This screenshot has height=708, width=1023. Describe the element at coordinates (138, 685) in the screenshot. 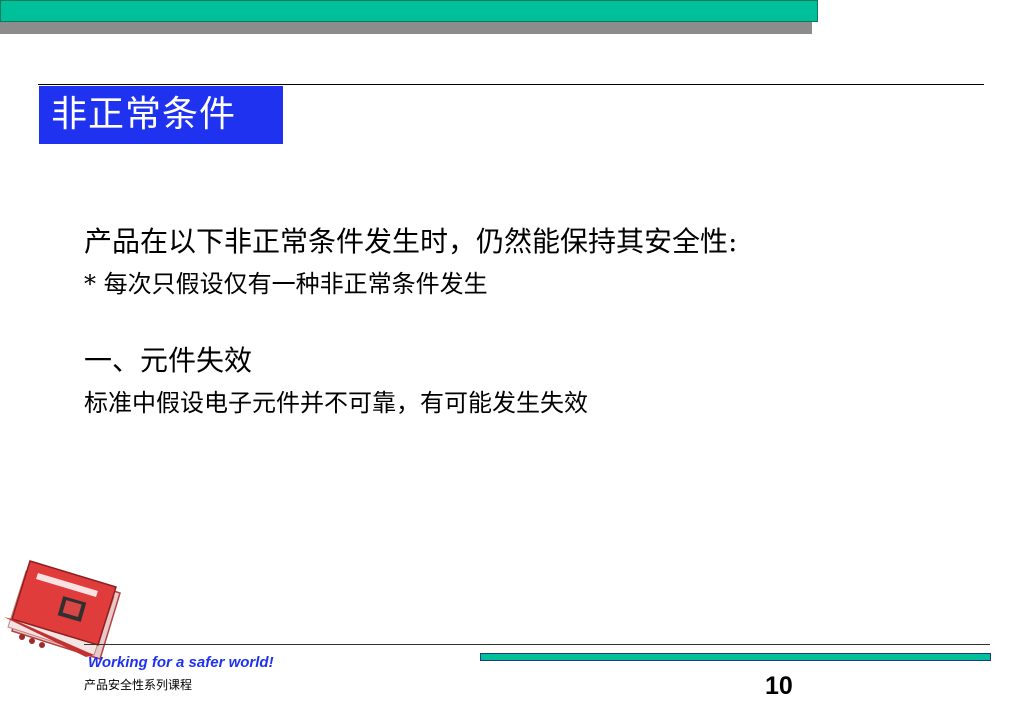

I see `course-name: 产品安全性系列课程` at that location.